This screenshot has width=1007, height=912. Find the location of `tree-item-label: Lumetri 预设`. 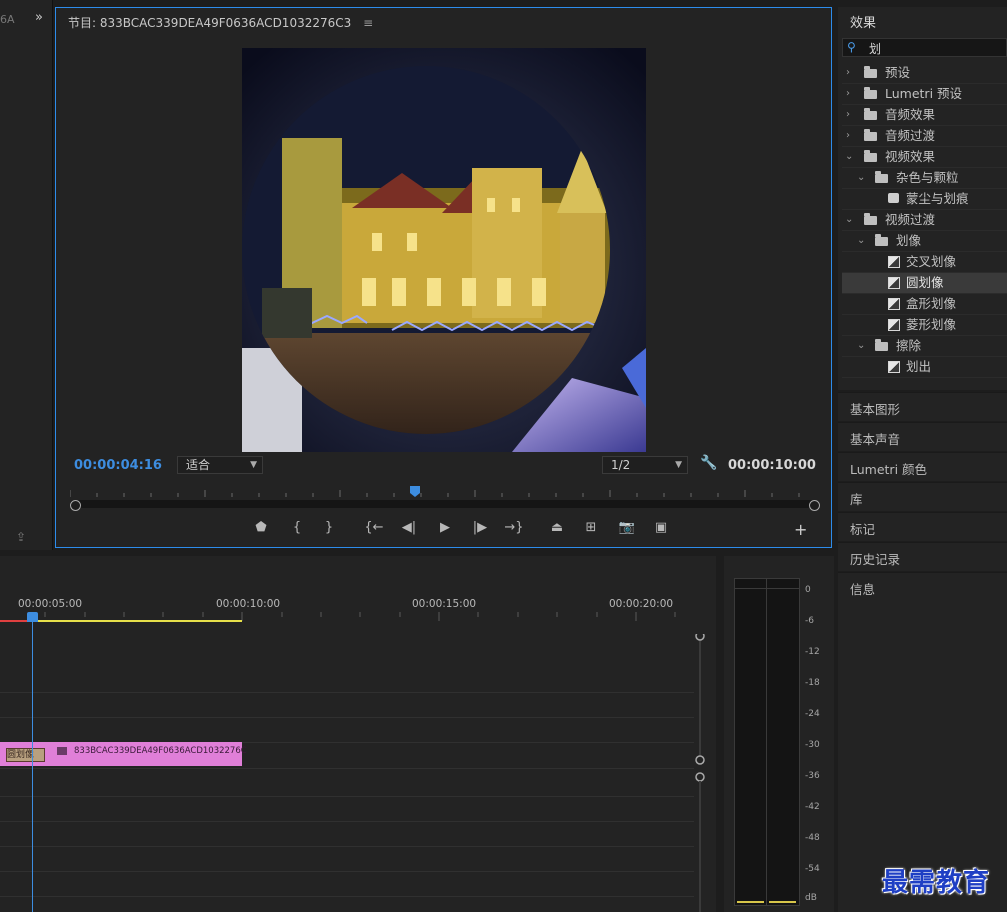

tree-item-label: Lumetri 预设 is located at coordinates (924, 93).